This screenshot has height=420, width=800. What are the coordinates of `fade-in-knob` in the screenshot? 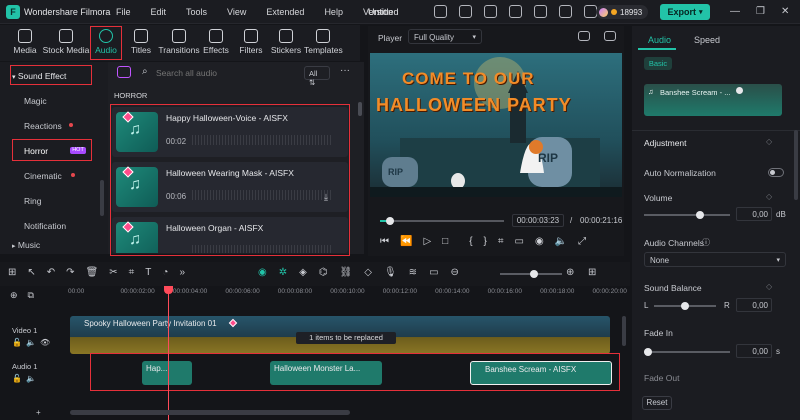 It's located at (648, 352).